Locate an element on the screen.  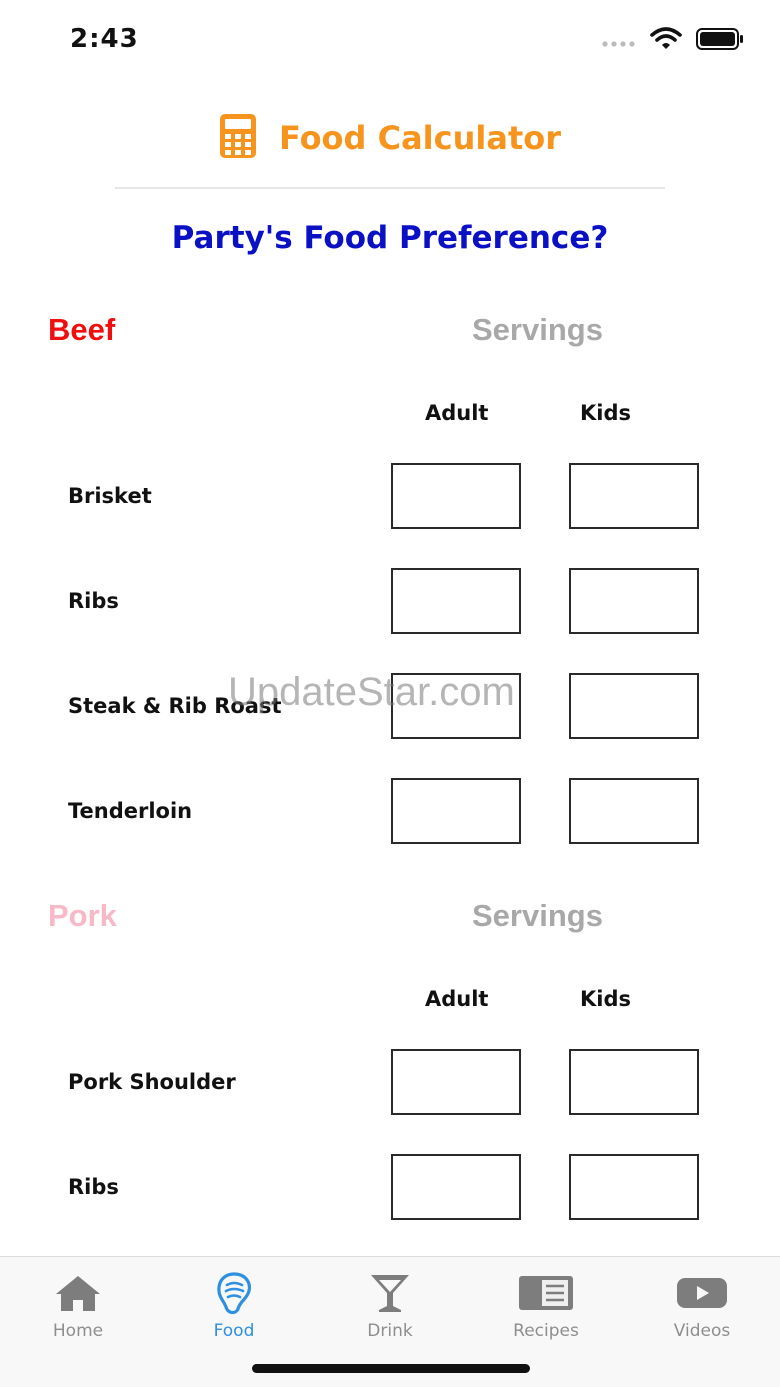
home-indicator is located at coordinates (391, 1368).